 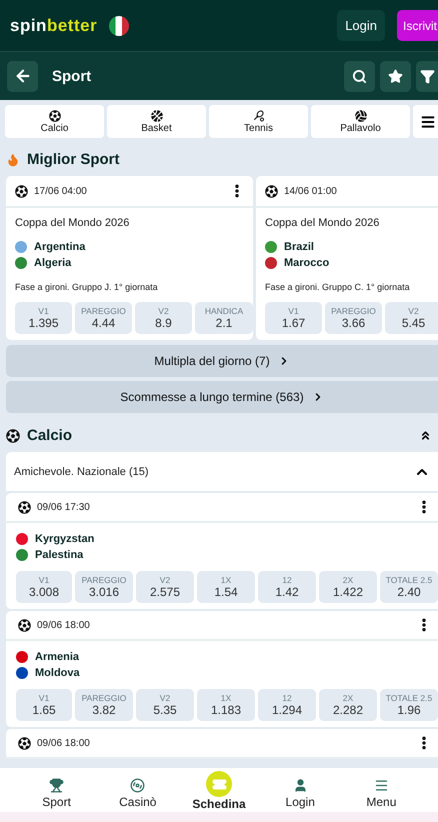 What do you see at coordinates (64, 539) in the screenshot?
I see `team-name: Kyrgyzstan` at bounding box center [64, 539].